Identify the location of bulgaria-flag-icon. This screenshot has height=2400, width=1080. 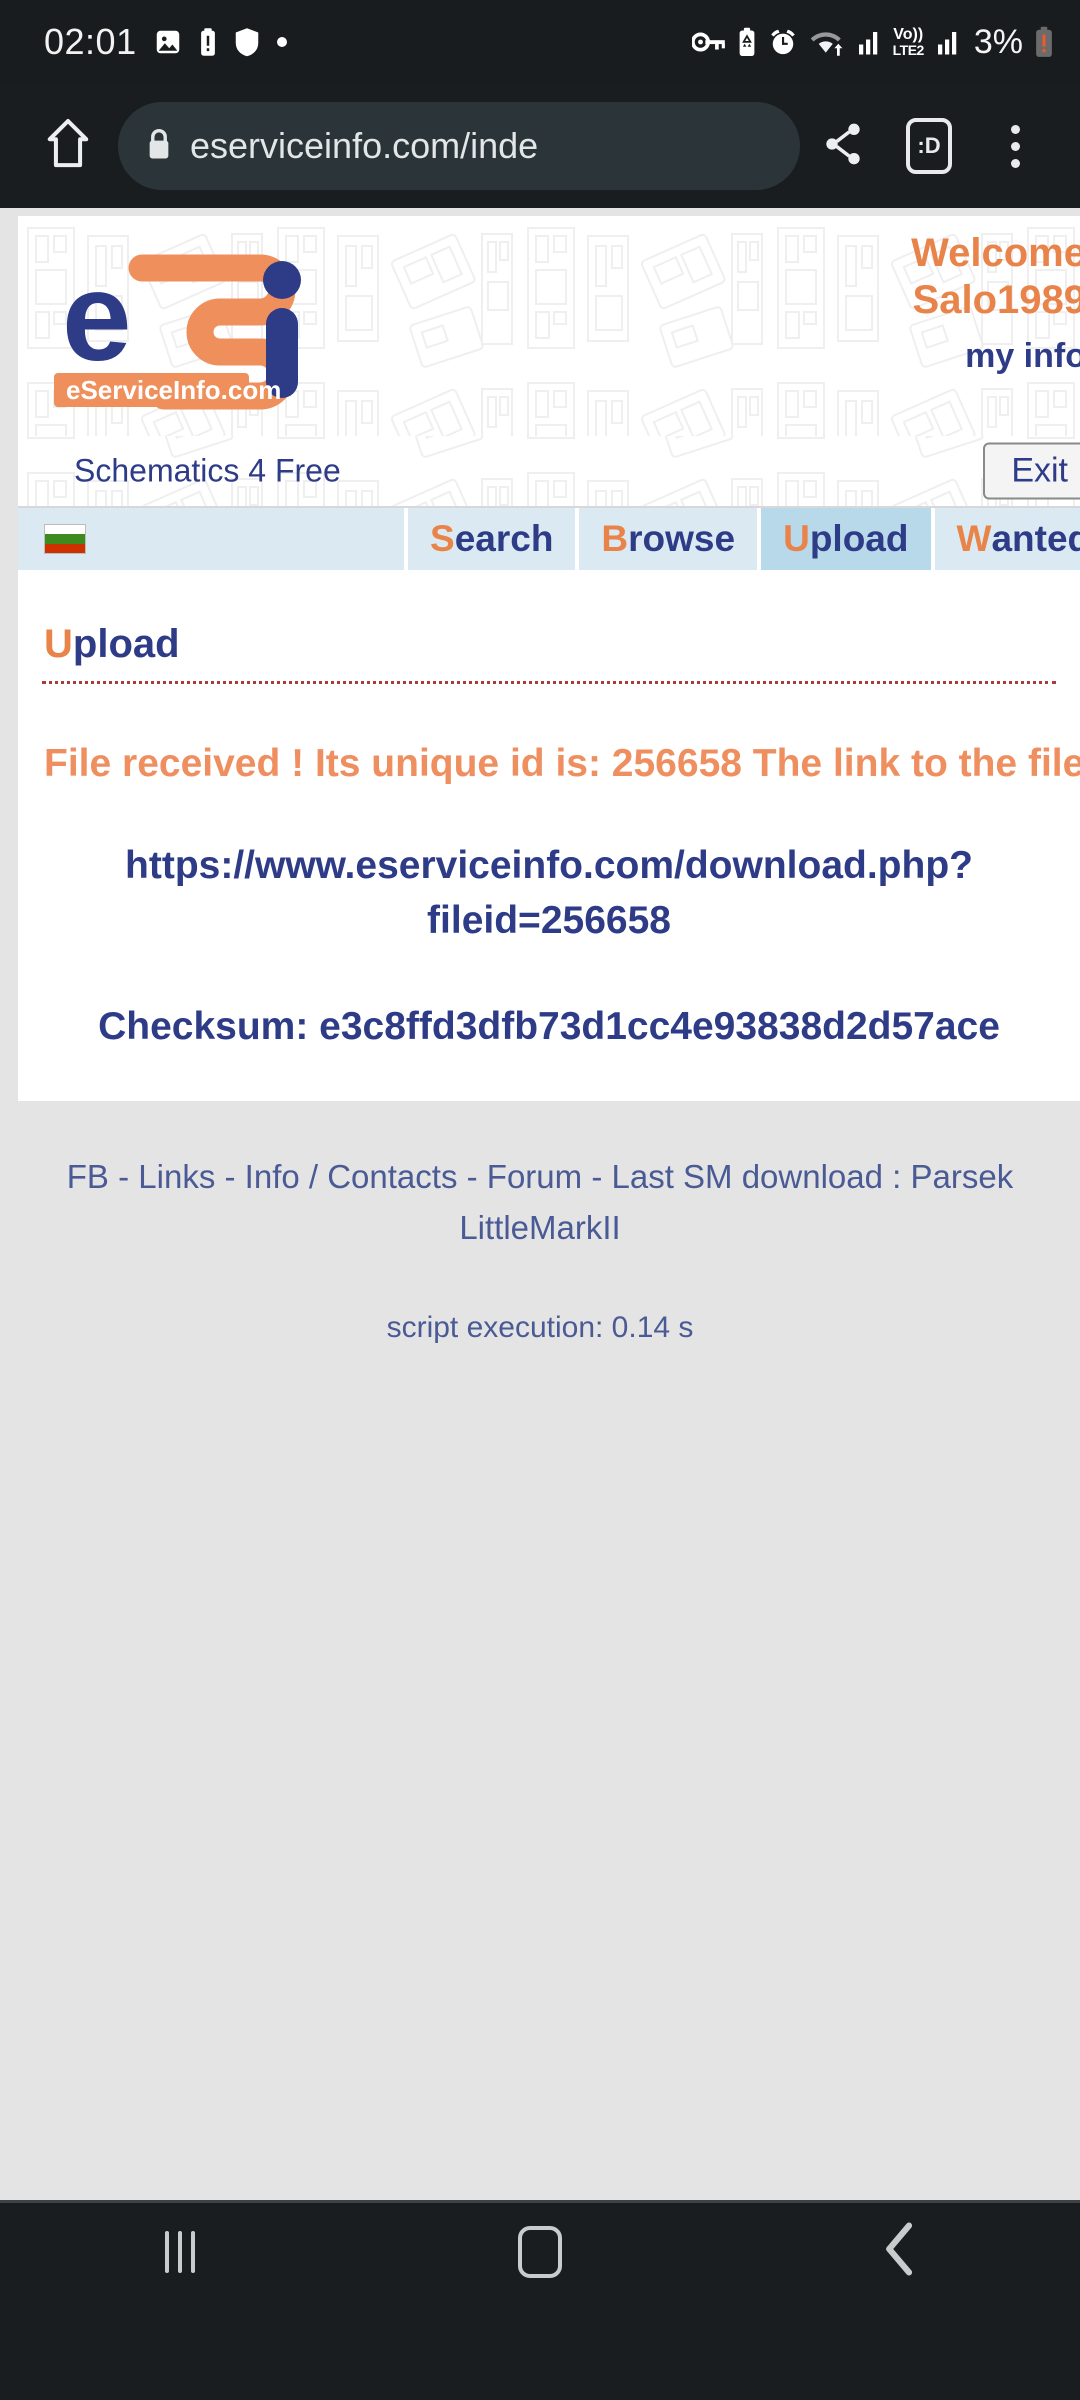
(65, 539).